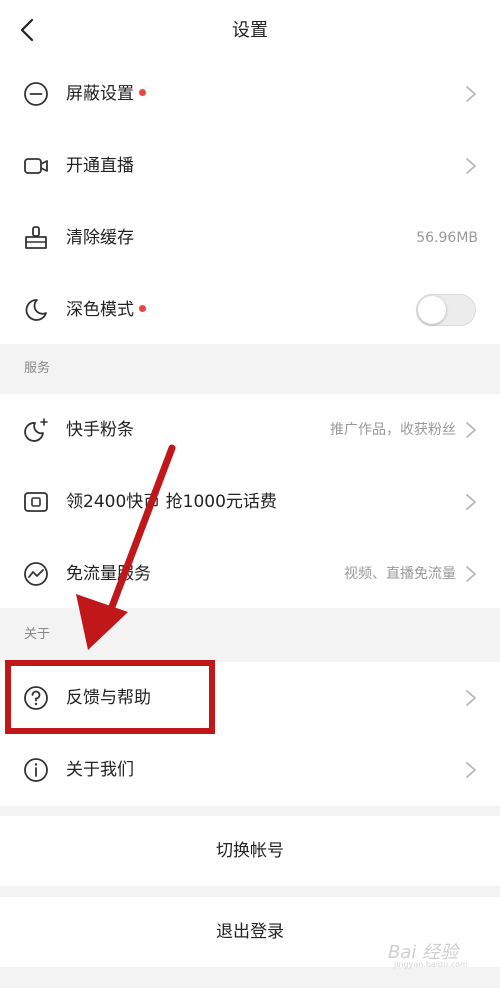 Image resolution: width=500 pixels, height=988 pixels. I want to click on top-bar: 设置, so click(250, 31).